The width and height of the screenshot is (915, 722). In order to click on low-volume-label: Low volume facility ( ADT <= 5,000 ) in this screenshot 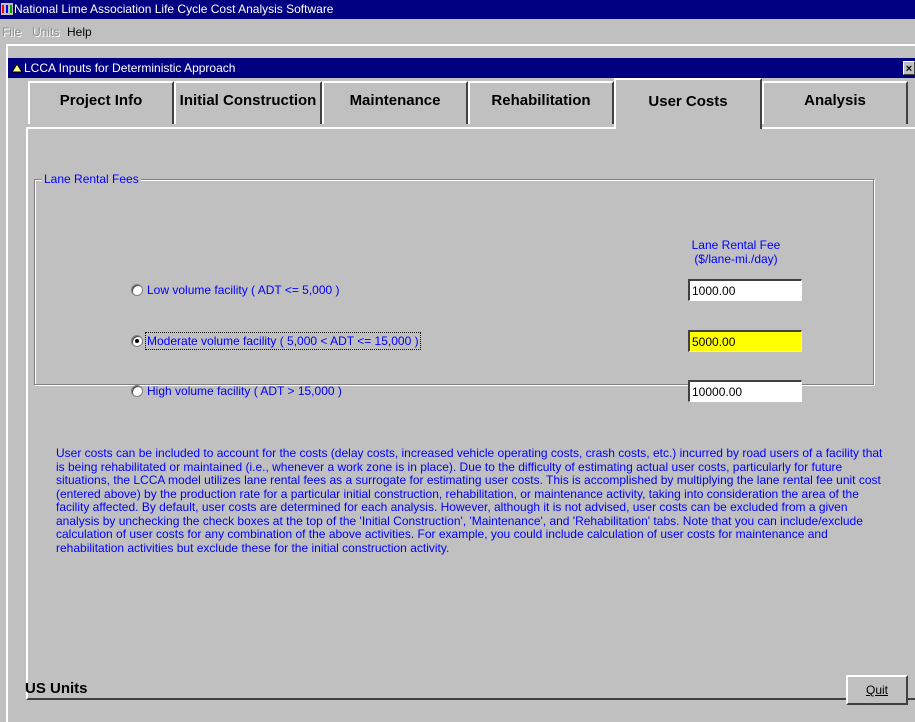, I will do `click(243, 290)`.